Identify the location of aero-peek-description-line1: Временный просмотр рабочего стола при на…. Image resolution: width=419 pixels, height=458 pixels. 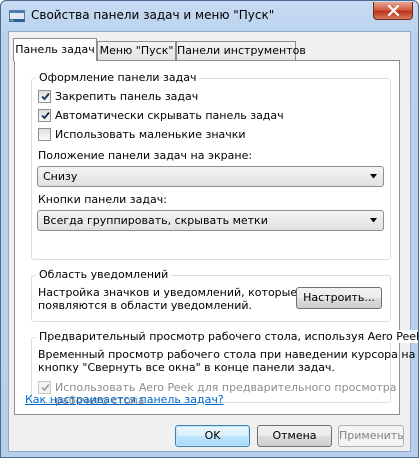
(227, 354).